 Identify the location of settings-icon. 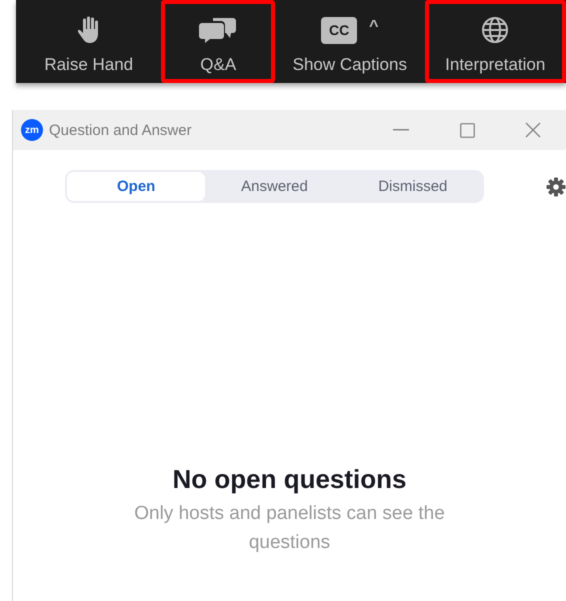
(556, 186).